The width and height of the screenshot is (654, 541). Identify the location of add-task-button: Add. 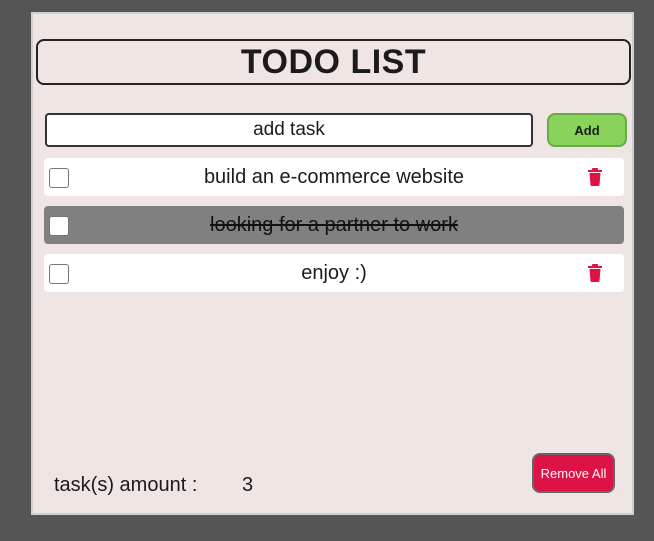
(587, 130).